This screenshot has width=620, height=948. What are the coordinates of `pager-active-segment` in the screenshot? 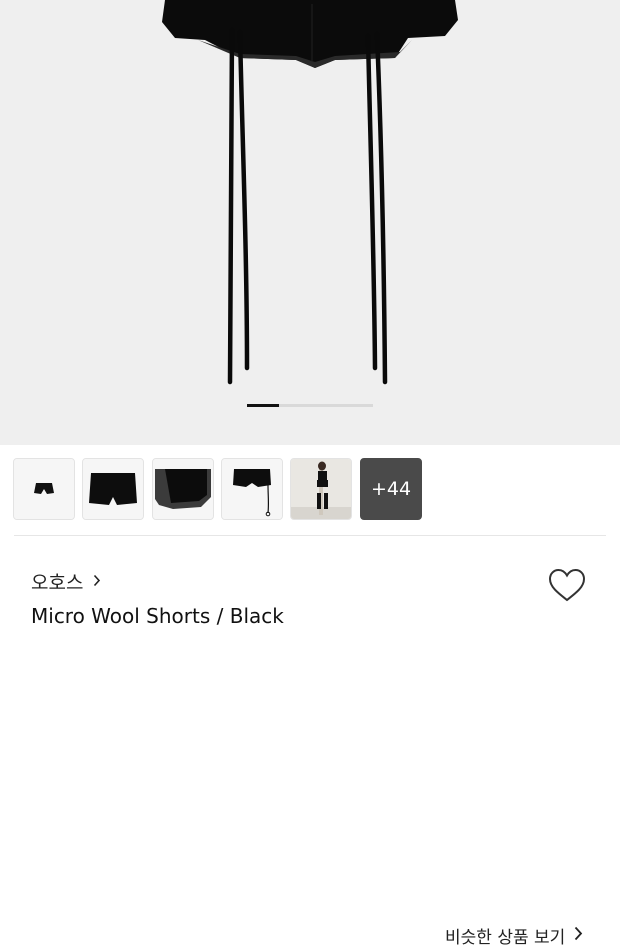 It's located at (263, 405).